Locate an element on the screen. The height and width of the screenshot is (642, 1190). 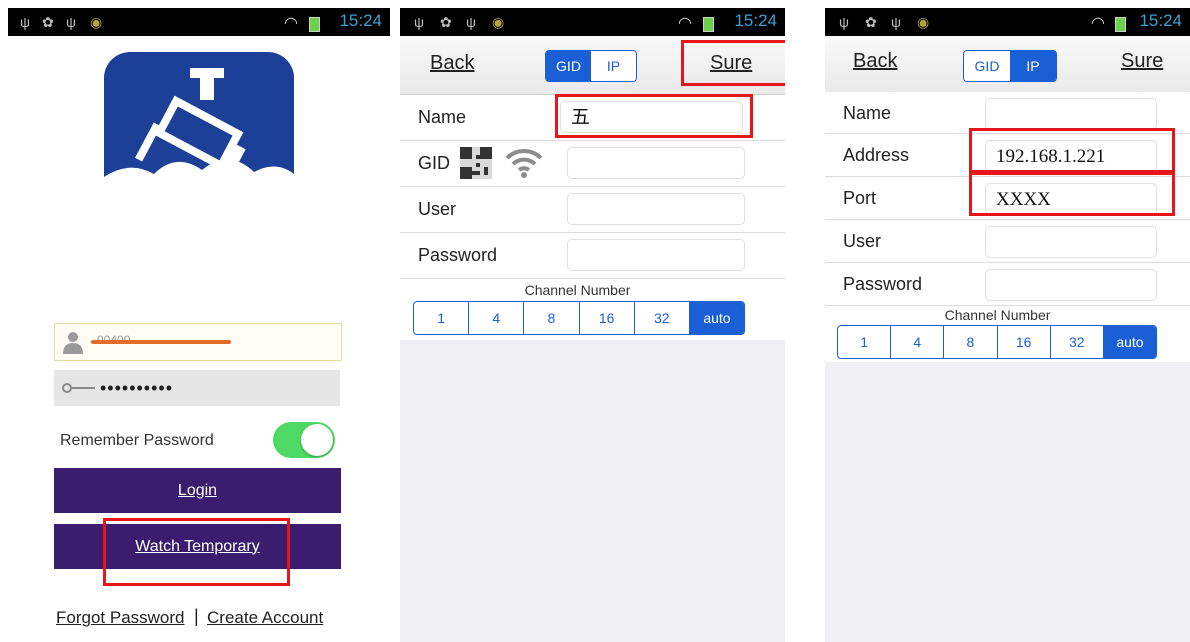
gid-input is located at coordinates (656, 163).